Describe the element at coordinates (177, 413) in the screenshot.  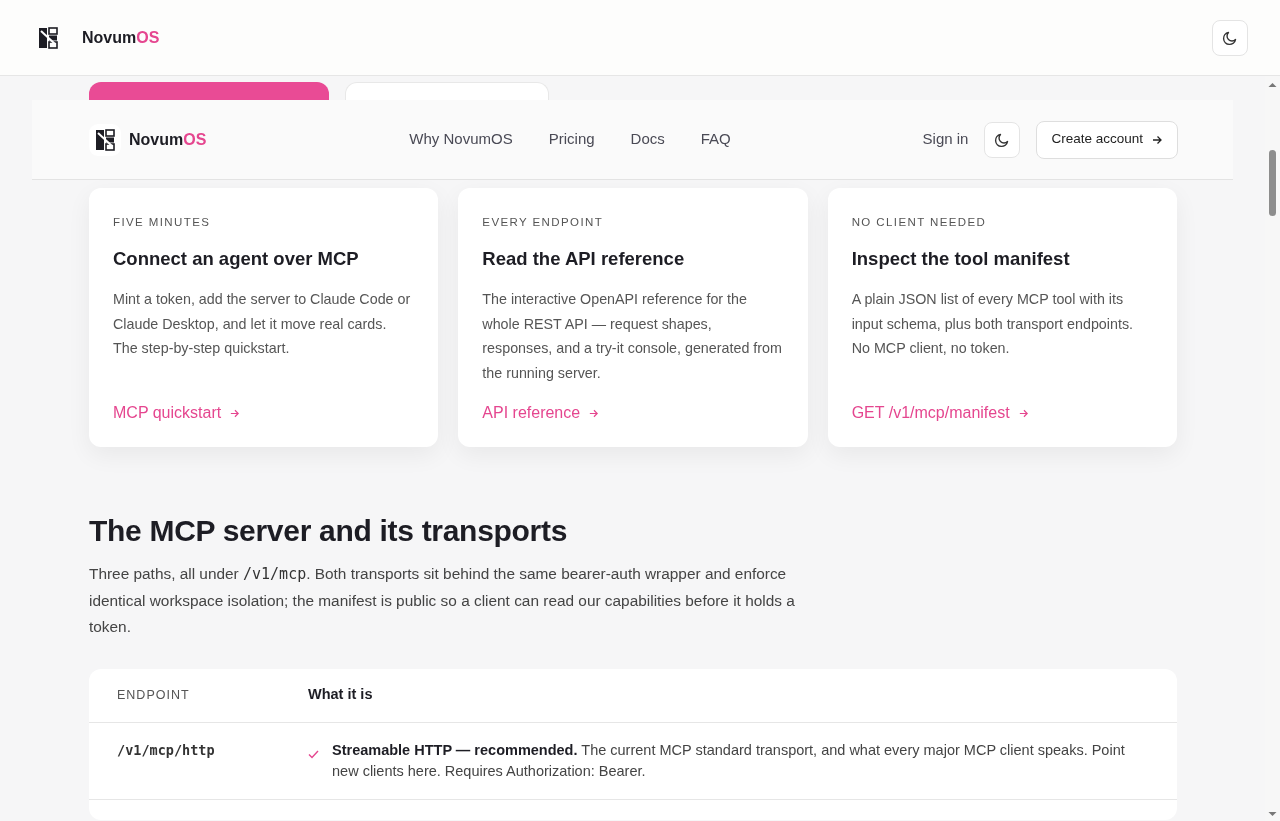
I see `card-link: MCP quickstart` at that location.